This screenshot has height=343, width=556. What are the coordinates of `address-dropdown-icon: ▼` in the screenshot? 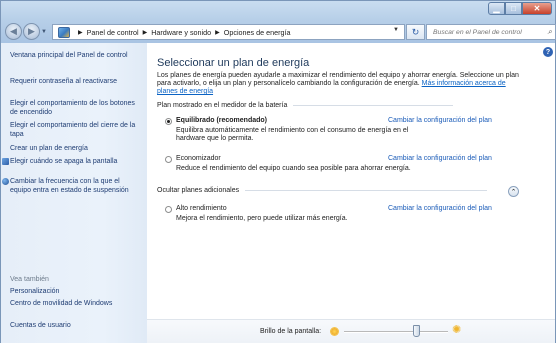 It's located at (396, 30).